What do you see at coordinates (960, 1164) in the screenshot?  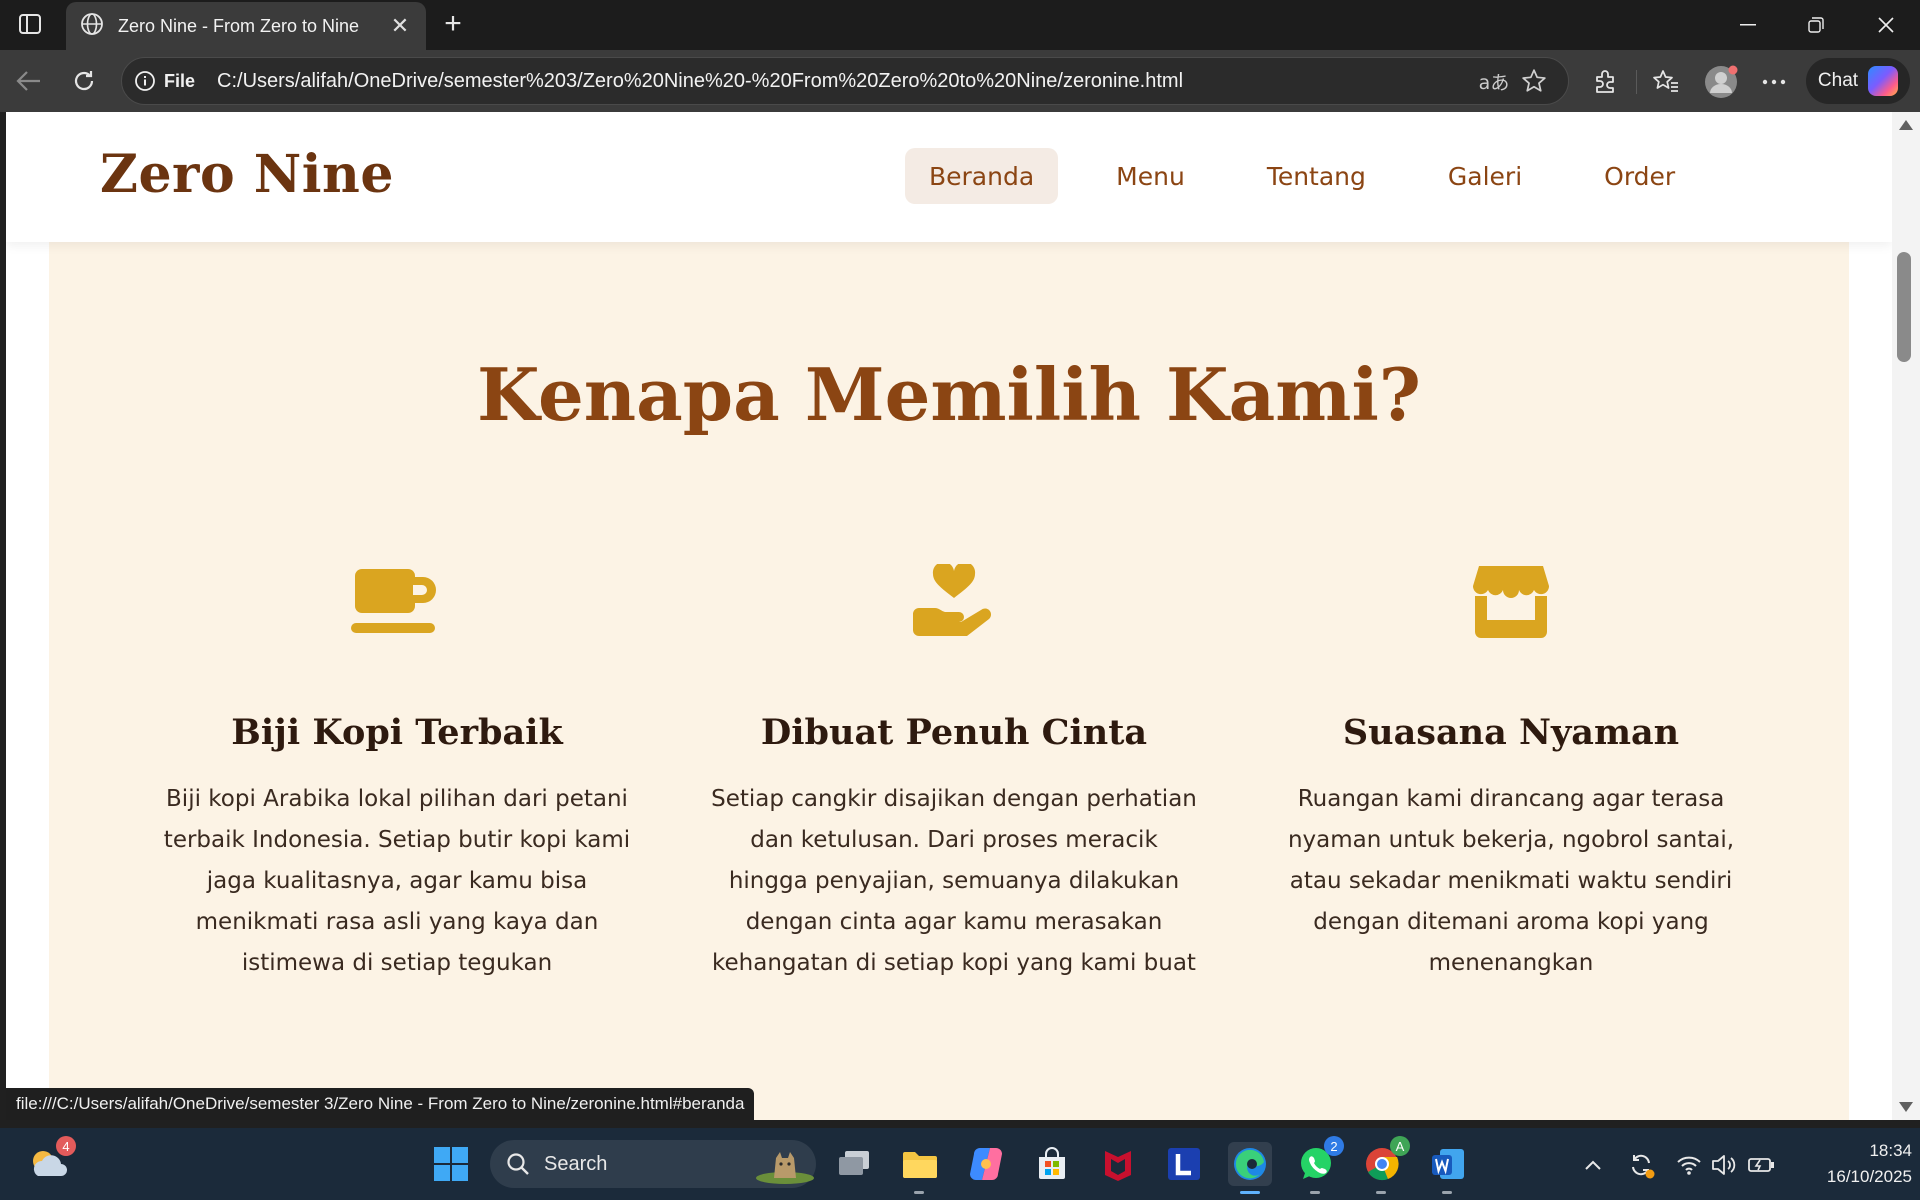 I see `windows-taskbar: 4 Search 2 A 18:34 16/10/2025` at bounding box center [960, 1164].